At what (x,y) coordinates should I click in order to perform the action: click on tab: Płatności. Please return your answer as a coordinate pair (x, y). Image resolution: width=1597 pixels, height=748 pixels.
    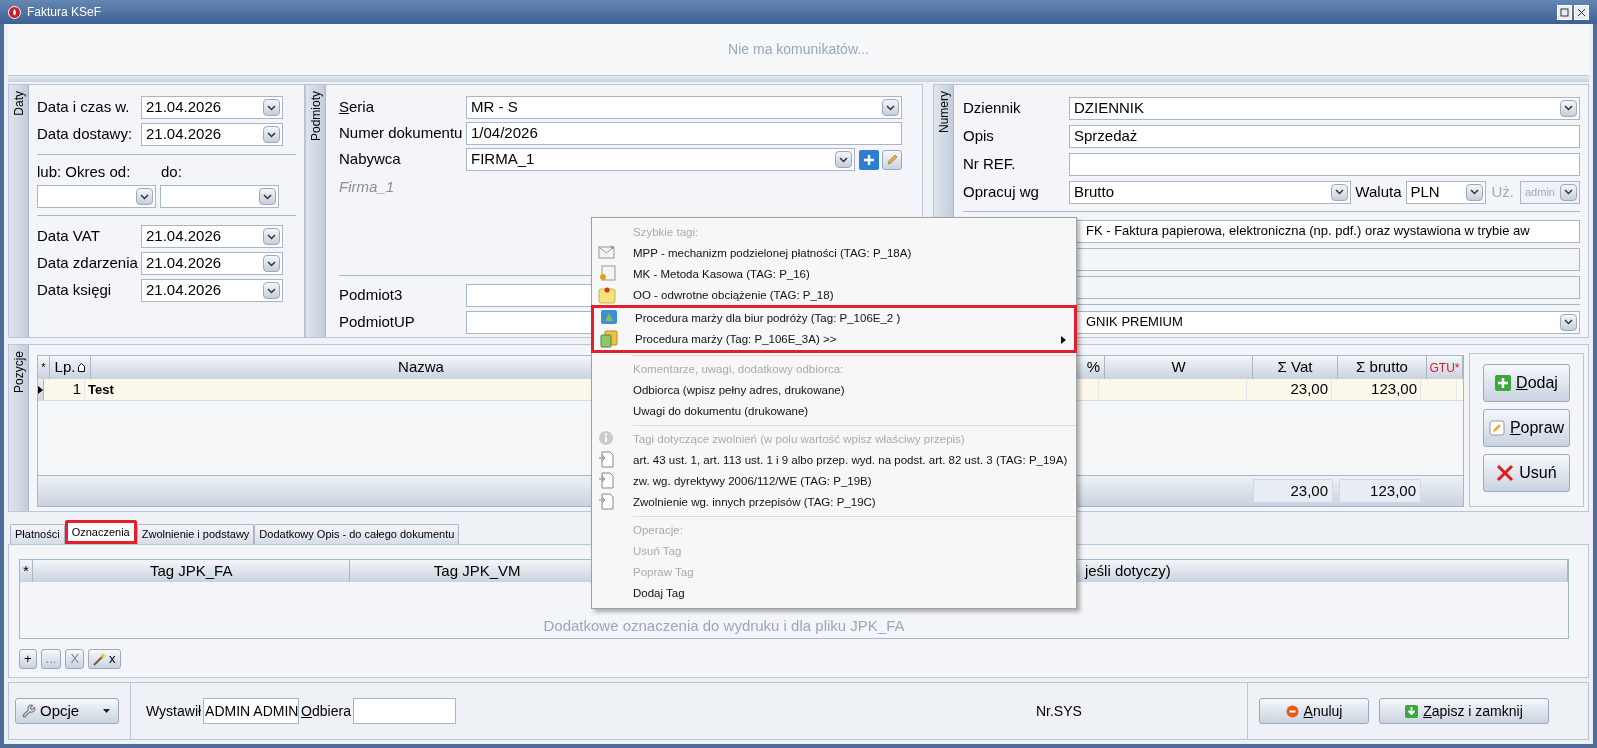
    Looking at the image, I should click on (37, 534).